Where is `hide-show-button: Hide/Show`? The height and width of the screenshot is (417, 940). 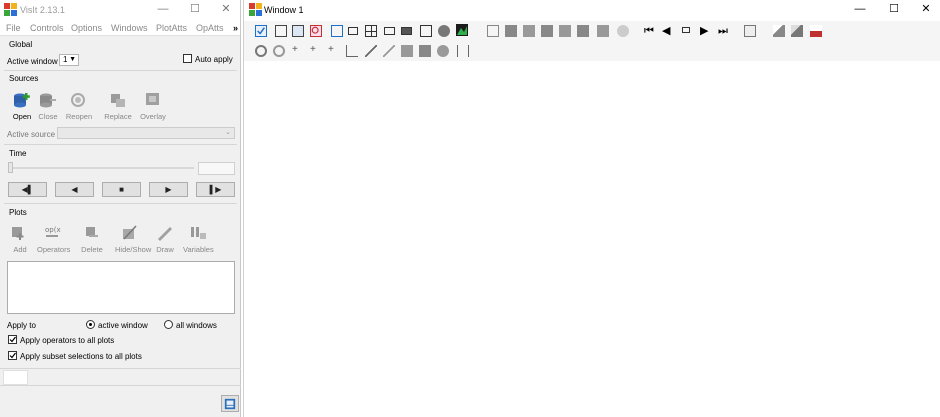 hide-show-button: Hide/Show is located at coordinates (133, 240).